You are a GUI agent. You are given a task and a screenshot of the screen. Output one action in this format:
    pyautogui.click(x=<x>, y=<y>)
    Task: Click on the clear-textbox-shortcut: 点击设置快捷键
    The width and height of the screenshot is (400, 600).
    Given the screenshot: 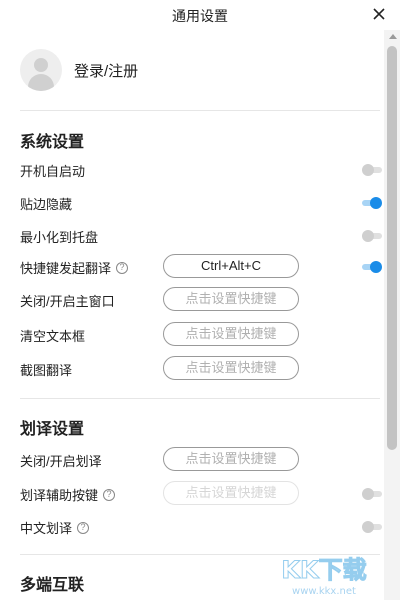 What is the action you would take?
    pyautogui.click(x=231, y=334)
    